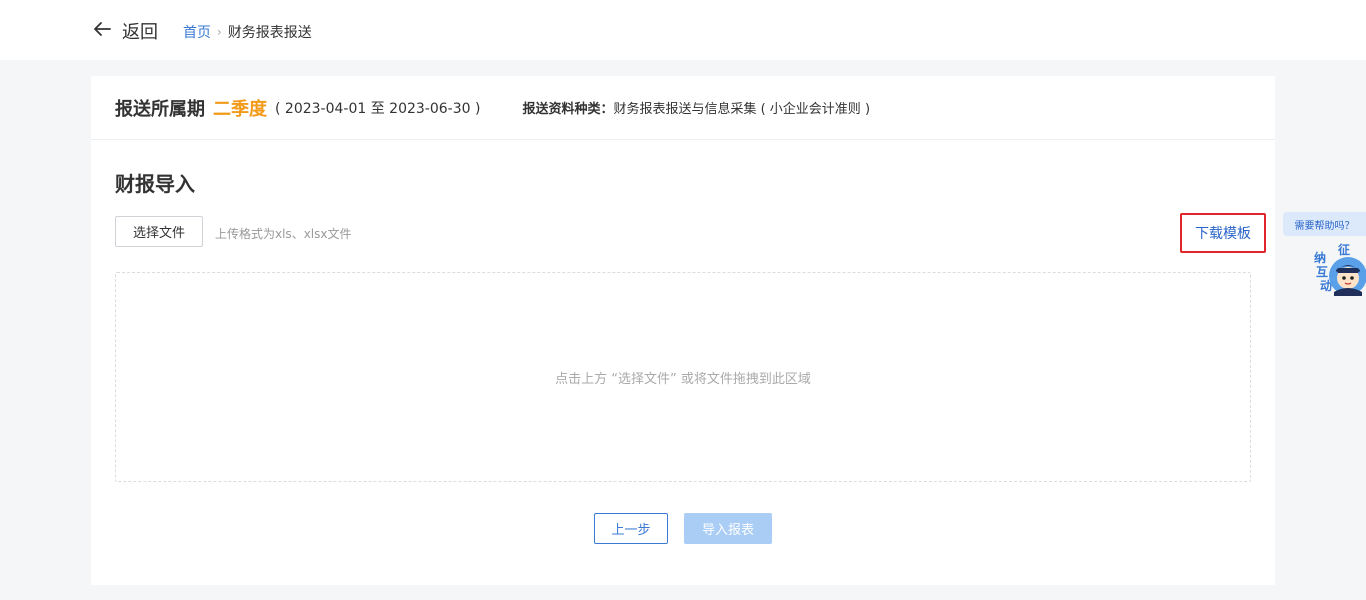  What do you see at coordinates (1344, 250) in the screenshot?
I see `assistant-char-1: 征` at bounding box center [1344, 250].